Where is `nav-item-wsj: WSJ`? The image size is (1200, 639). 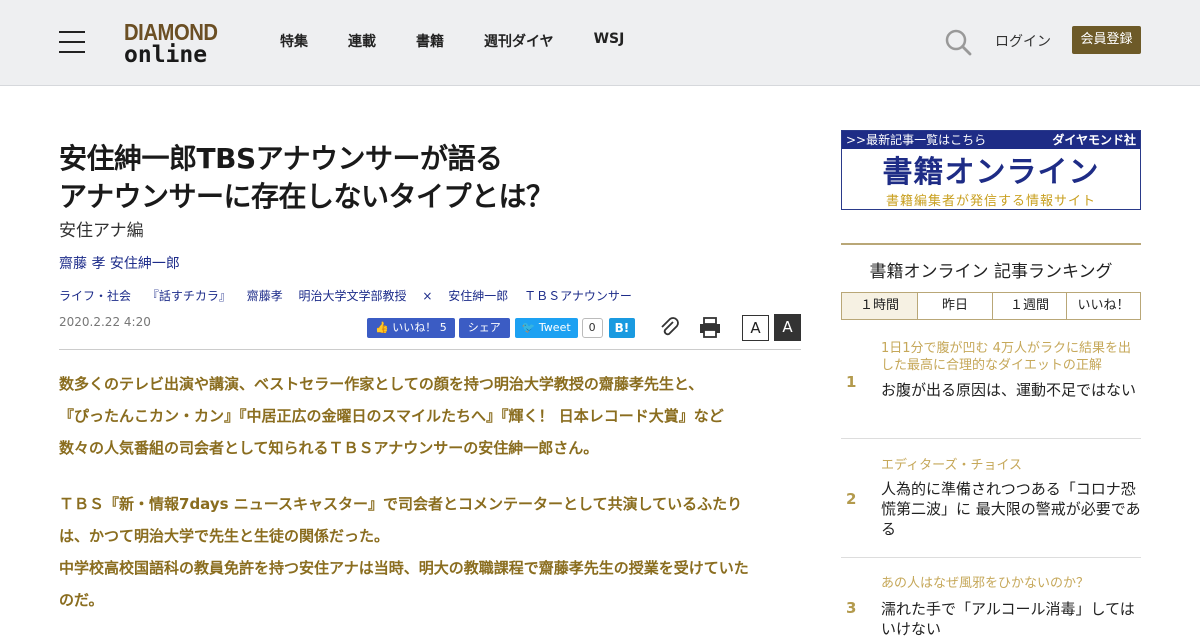 nav-item-wsj: WSJ is located at coordinates (609, 41).